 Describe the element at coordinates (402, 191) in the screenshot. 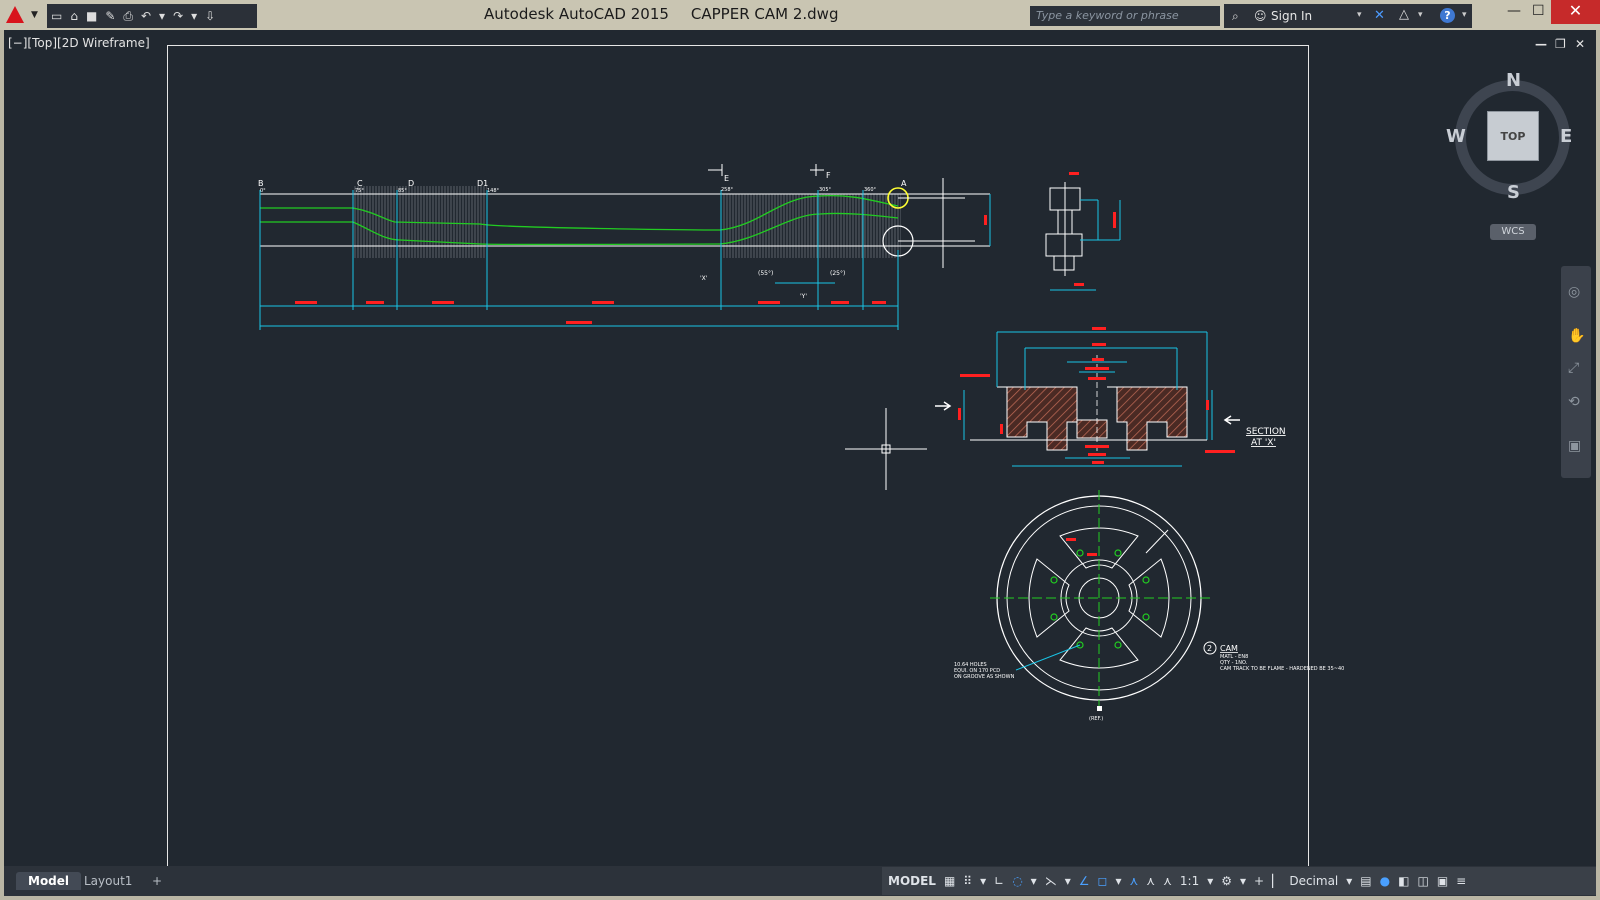

I see `angle-85: 85°` at that location.